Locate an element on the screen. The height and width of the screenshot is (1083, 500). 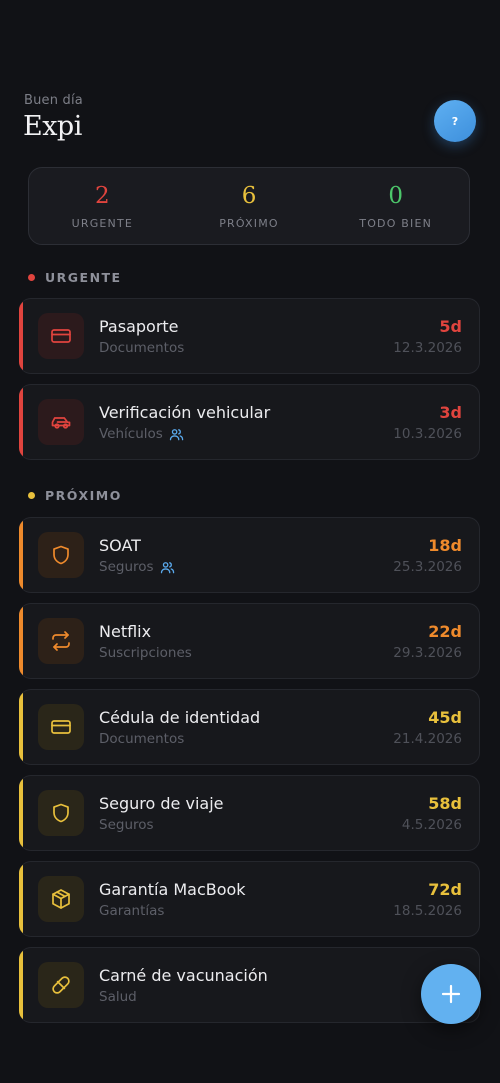
item-name: Cédula de identidad is located at coordinates (180, 717).